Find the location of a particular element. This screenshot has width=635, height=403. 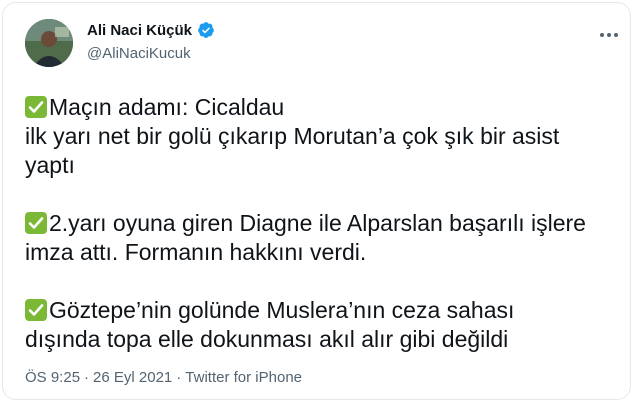

author-name: Ali Naci Küçük is located at coordinates (139, 30).